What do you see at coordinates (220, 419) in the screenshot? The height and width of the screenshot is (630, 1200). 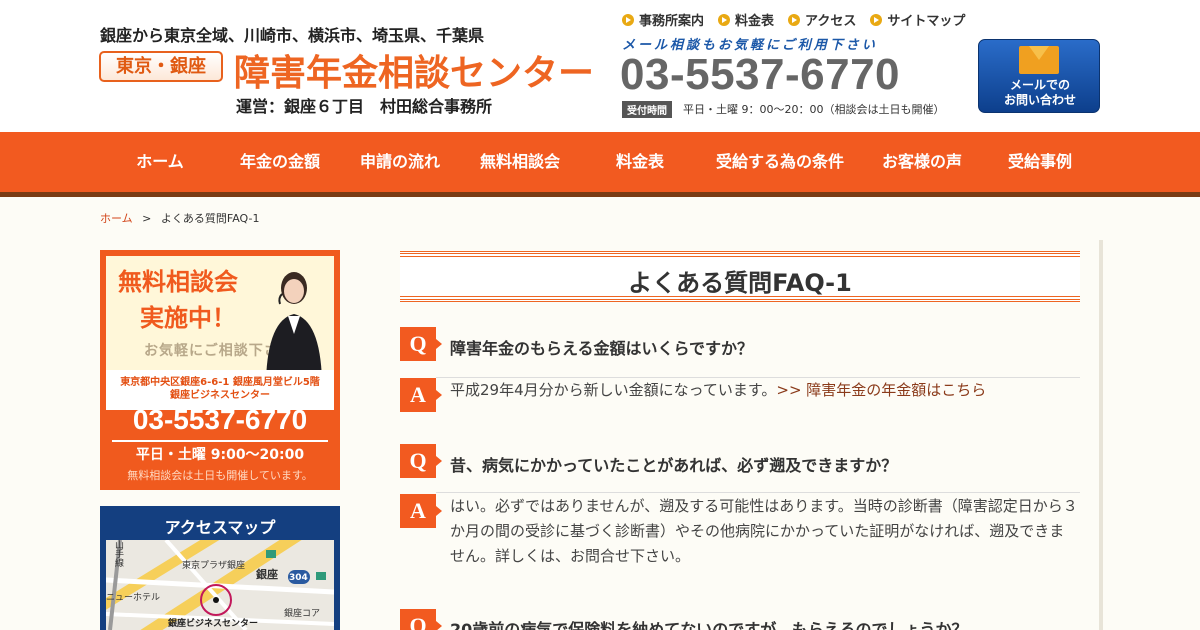 I see `banner-phone: 03-5537-6770` at bounding box center [220, 419].